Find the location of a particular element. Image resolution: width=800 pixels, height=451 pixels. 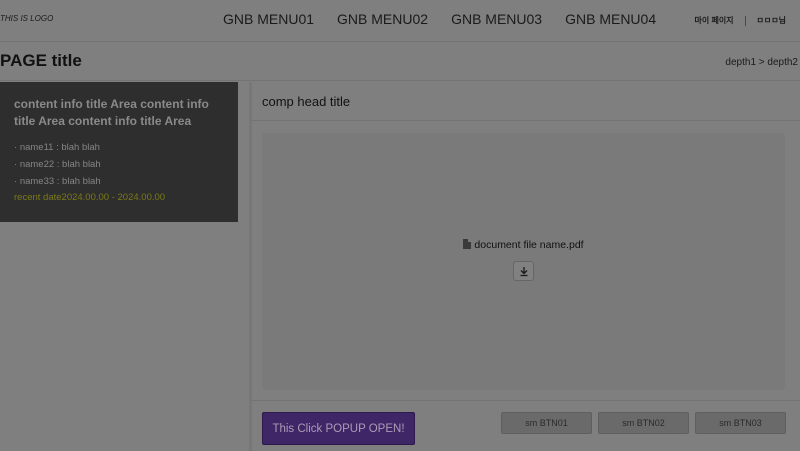

file-item: document file name.pdf is located at coordinates (523, 245).